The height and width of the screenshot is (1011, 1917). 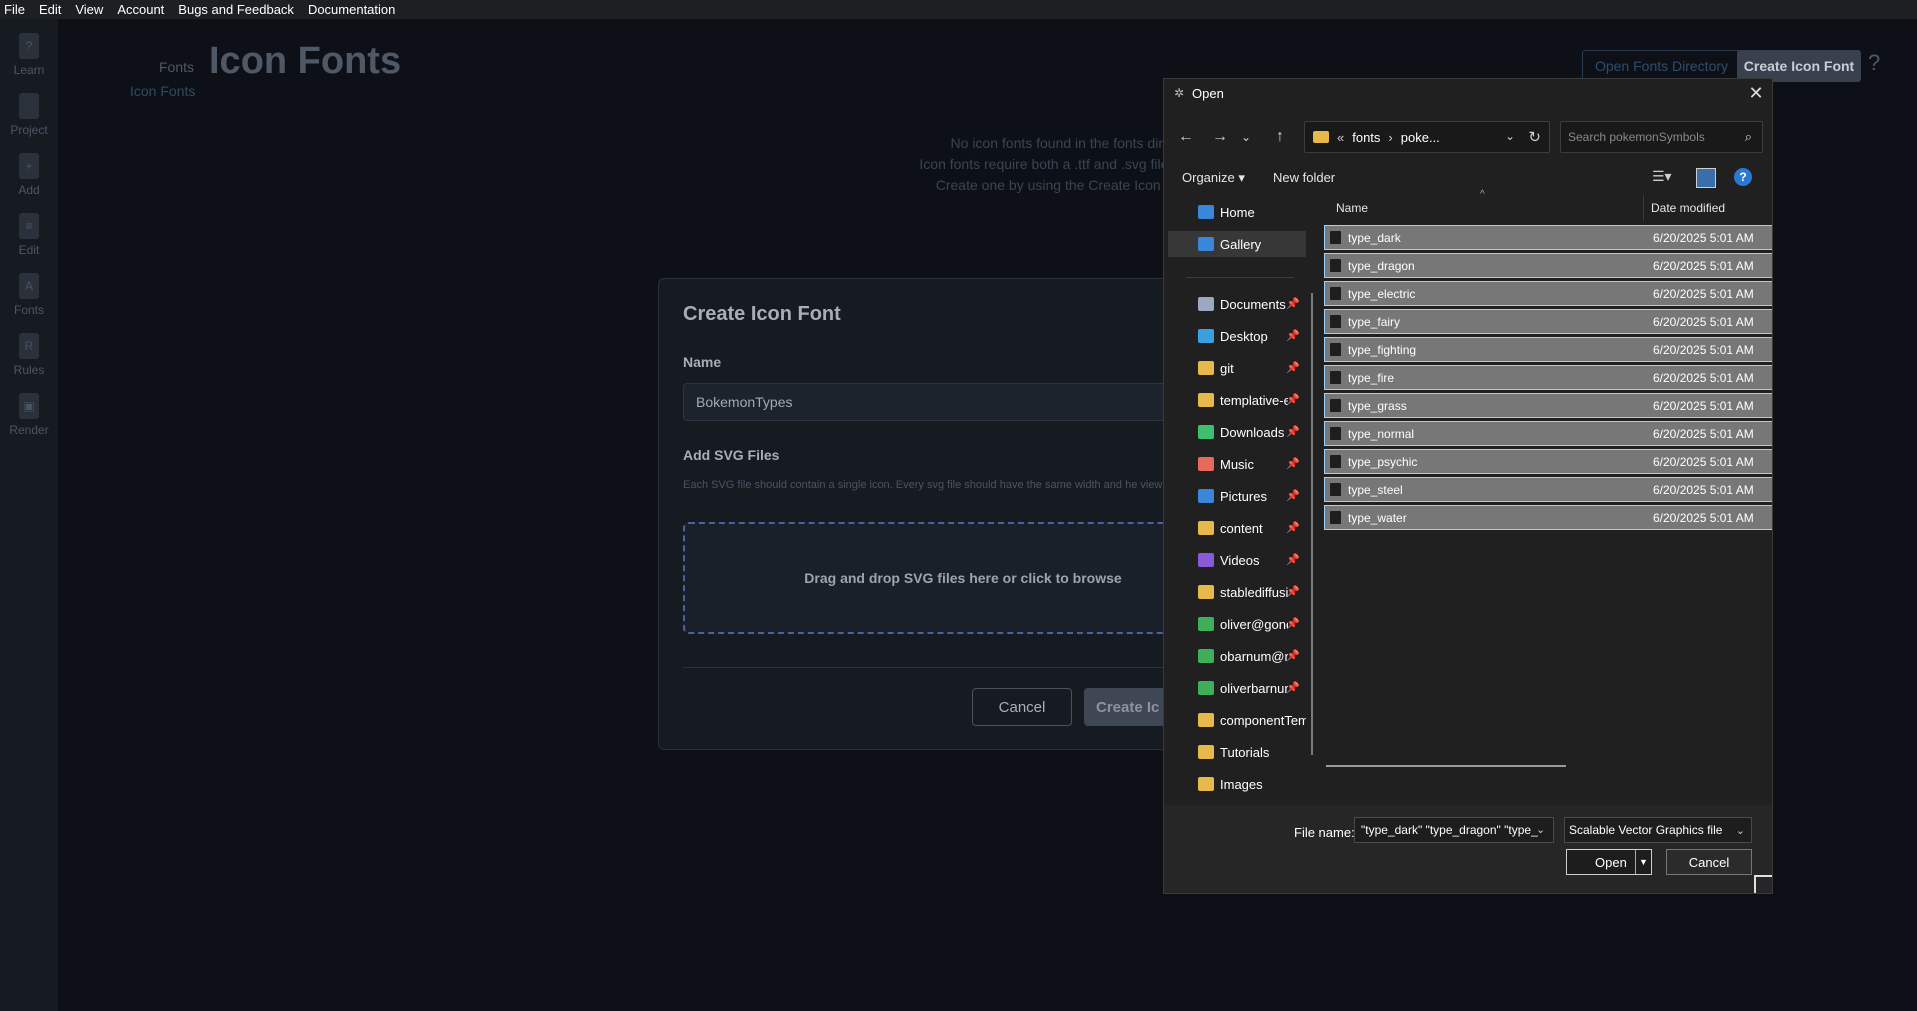 What do you see at coordinates (1706, 178) in the screenshot?
I see `preview-pane-icon` at bounding box center [1706, 178].